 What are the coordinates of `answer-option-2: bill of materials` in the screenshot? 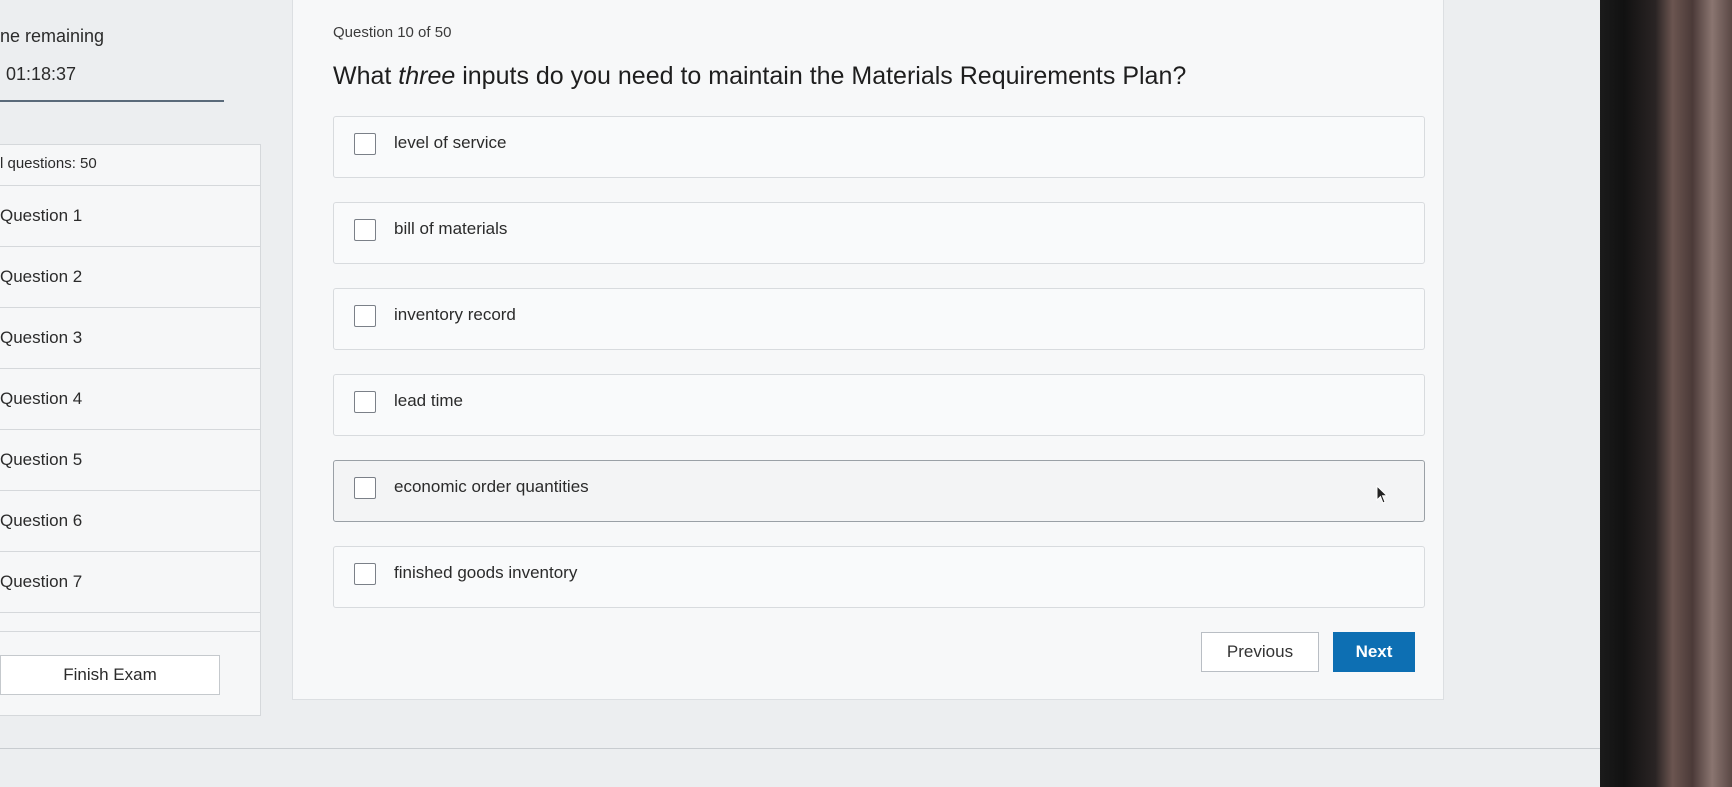 It's located at (879, 233).